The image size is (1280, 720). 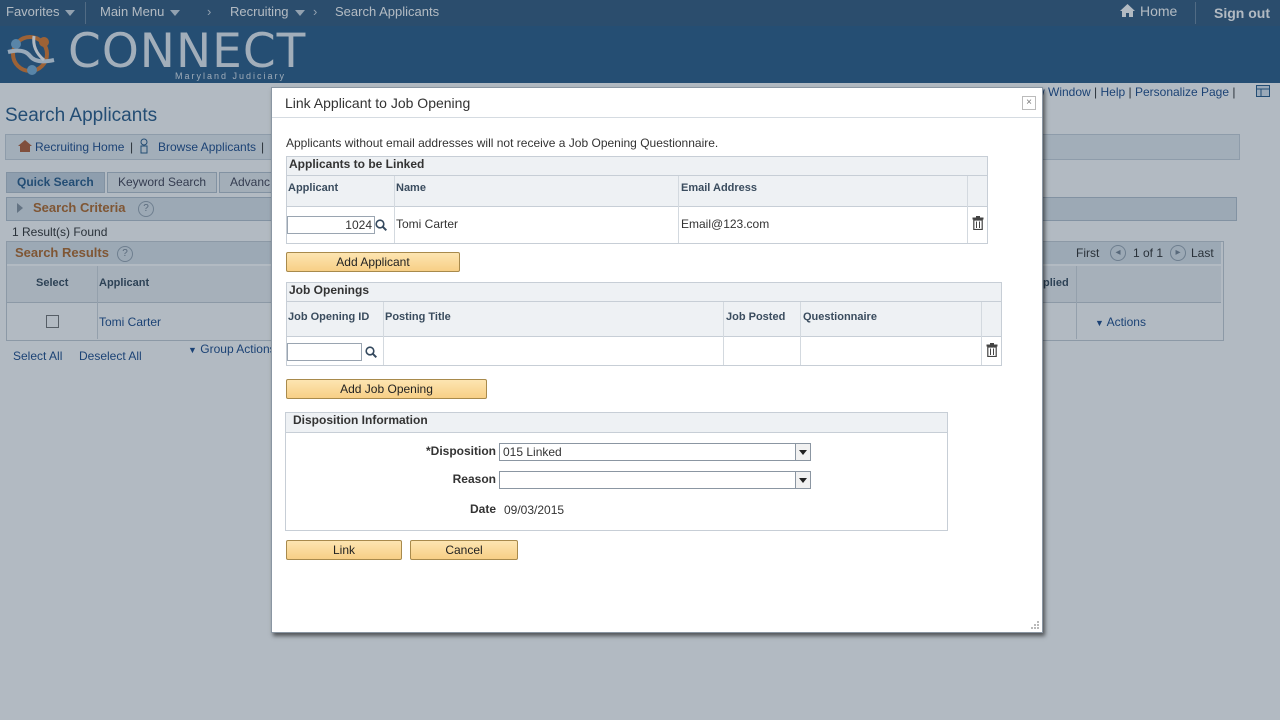 I want to click on reason-label: Reason, so click(x=474, y=479).